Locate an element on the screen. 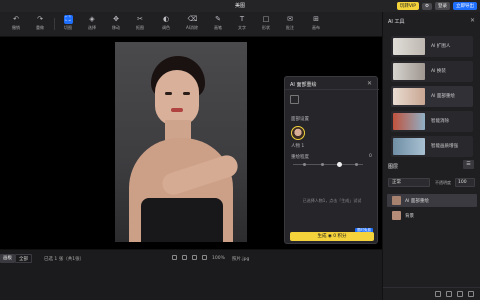 This screenshot has width=480, height=300. person-avatar is located at coordinates (298, 133).